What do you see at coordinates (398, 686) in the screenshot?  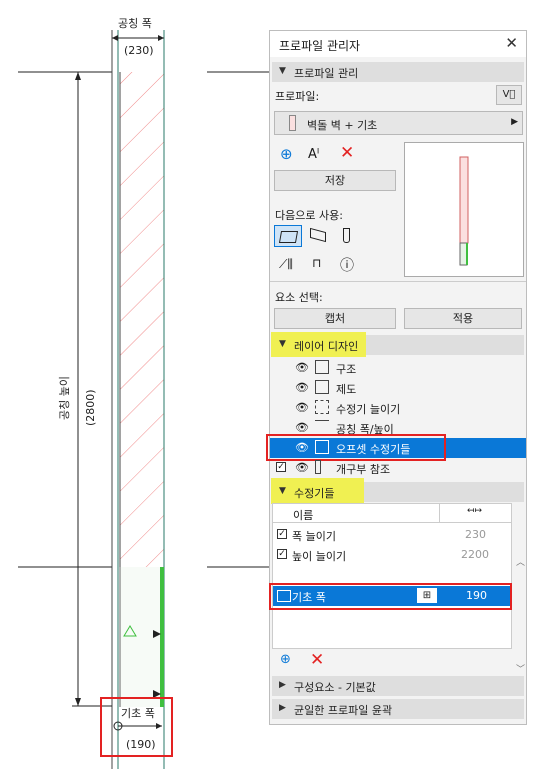 I see `component-defaults-section: ▶ 구성요소 - 기본값` at bounding box center [398, 686].